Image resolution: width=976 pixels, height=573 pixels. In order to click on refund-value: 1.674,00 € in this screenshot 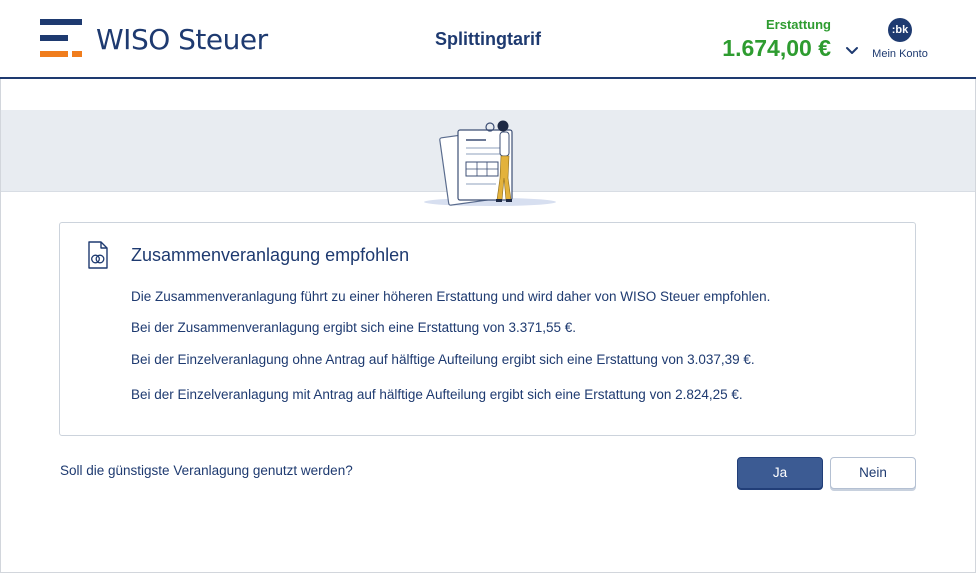, I will do `click(776, 48)`.